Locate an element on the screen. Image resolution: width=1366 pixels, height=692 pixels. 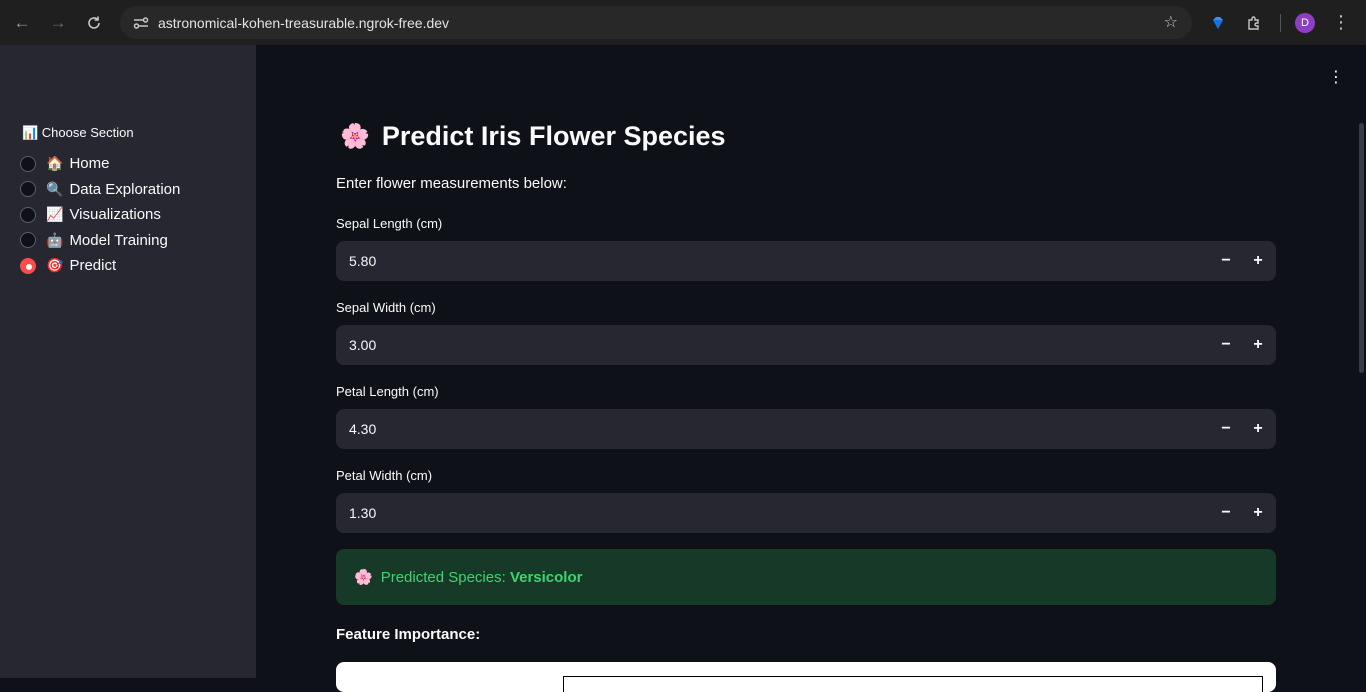
sepal-width-input: 3.00 − + is located at coordinates (806, 345).